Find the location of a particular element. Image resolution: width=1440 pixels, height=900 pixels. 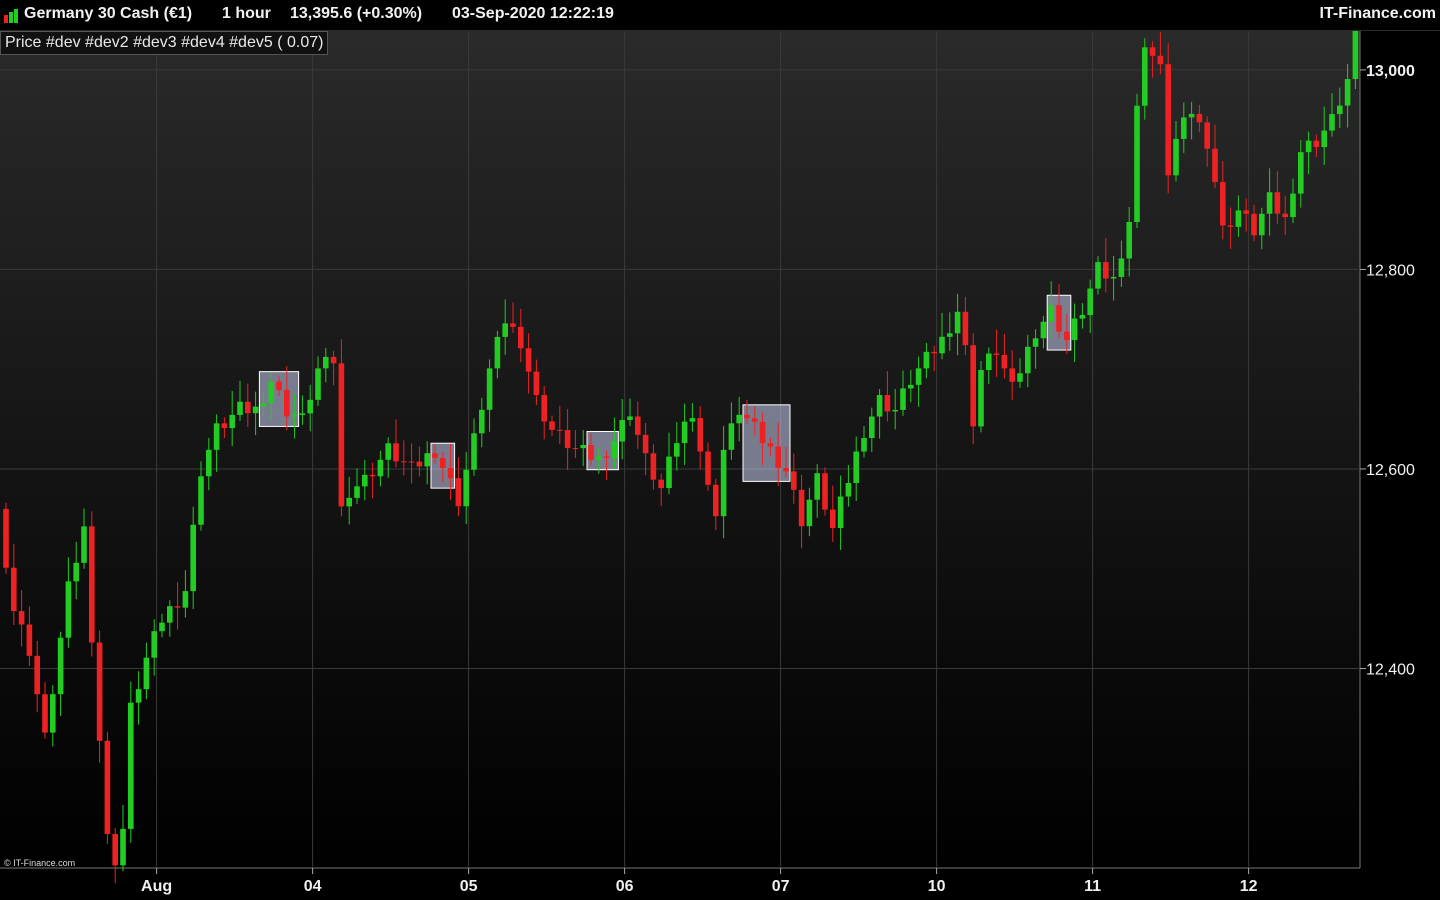

y-tick-label-3: 12,400 is located at coordinates (1390, 669).